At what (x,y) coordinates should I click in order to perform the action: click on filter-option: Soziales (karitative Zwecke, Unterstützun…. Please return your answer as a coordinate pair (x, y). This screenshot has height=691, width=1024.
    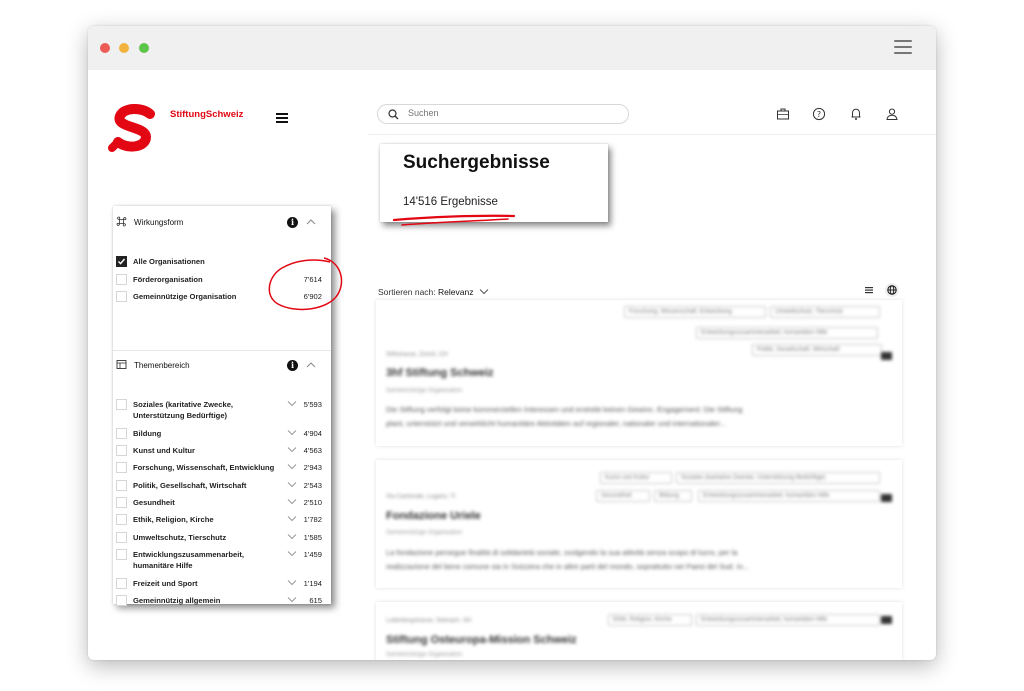
    Looking at the image, I should click on (222, 410).